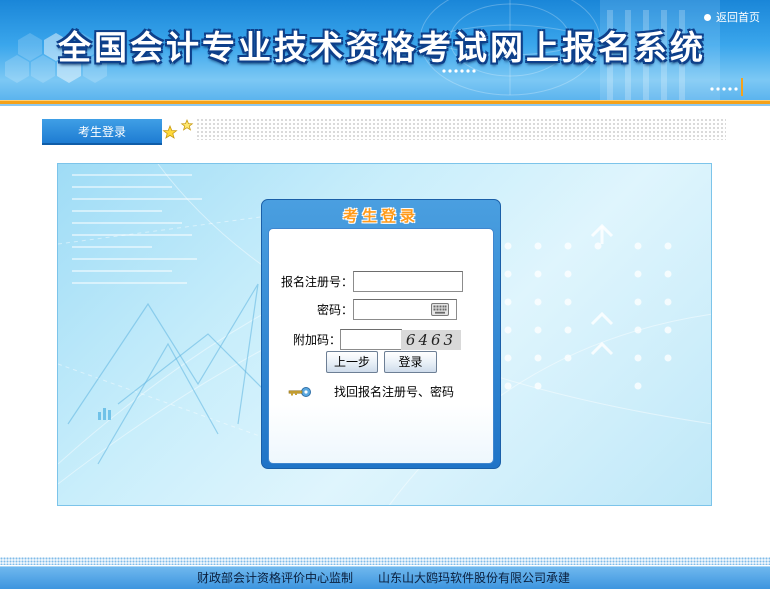 This screenshot has width=770, height=589. What do you see at coordinates (474, 578) in the screenshot?
I see `footer-builder: 山东山大鸥玛软件股份有限公司承建` at bounding box center [474, 578].